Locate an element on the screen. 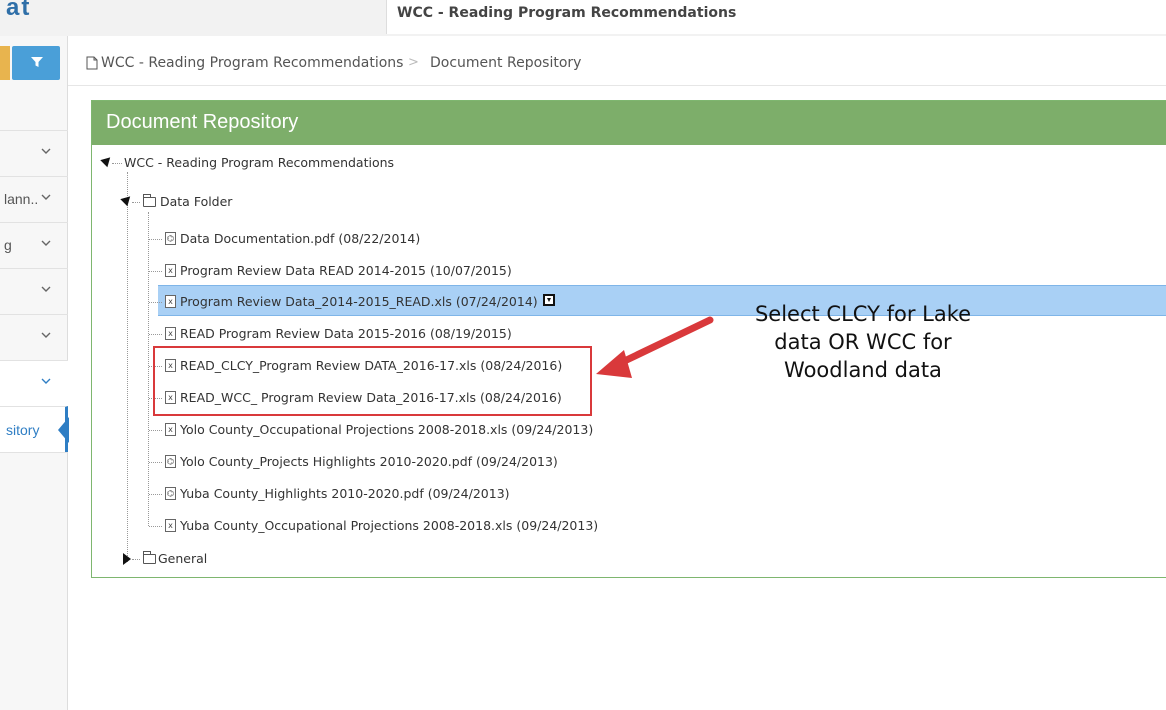 The height and width of the screenshot is (710, 1166). annotation-line: Select CLCY for Lake is located at coordinates (863, 314).